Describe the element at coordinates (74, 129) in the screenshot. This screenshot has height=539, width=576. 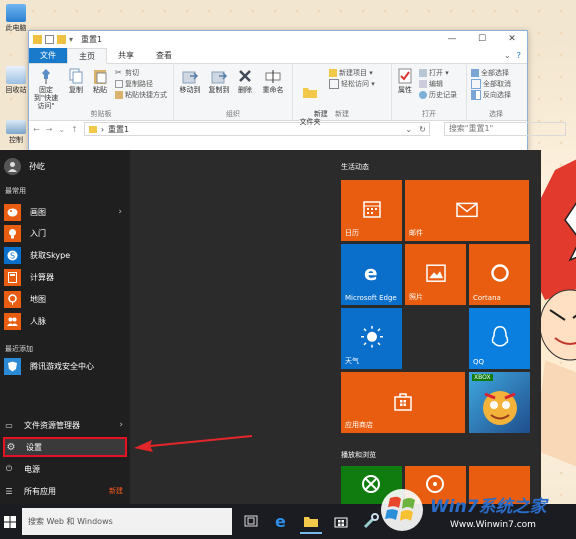
I see `up-icon: ↑` at that location.